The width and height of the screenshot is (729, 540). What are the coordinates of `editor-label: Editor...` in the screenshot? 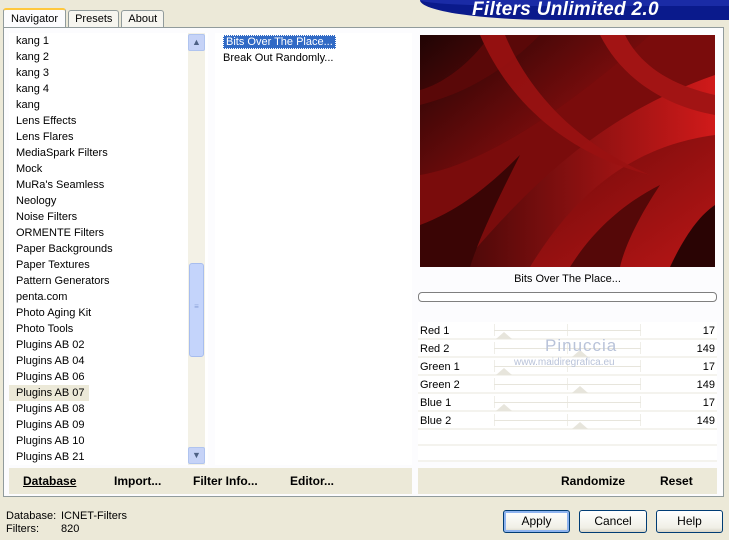 It's located at (312, 481).